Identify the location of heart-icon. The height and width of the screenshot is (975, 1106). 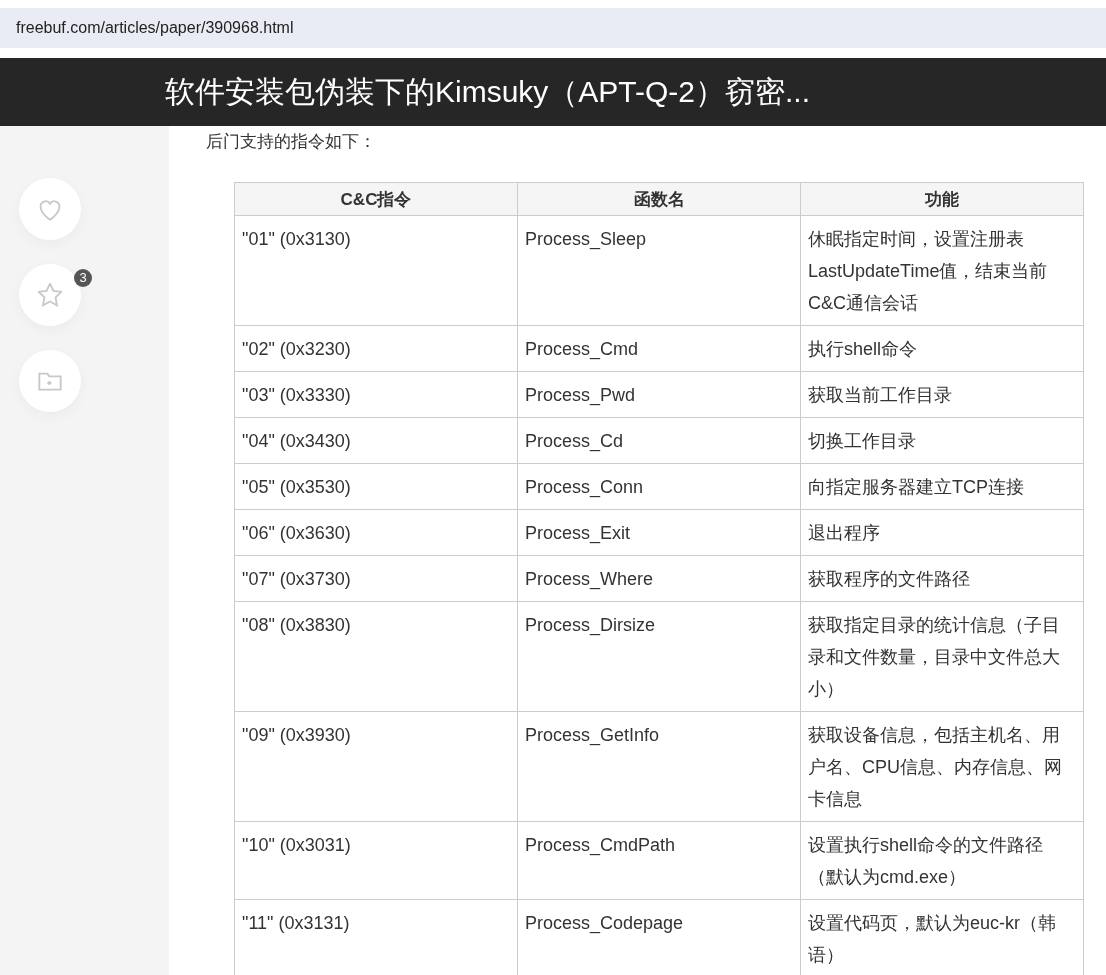
(50, 209).